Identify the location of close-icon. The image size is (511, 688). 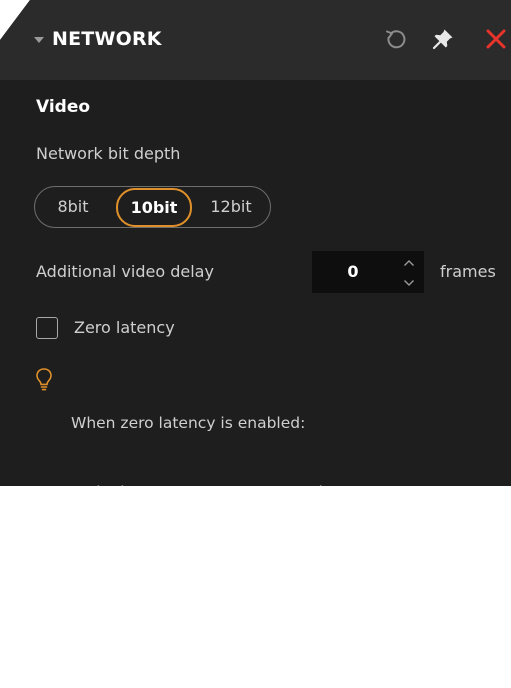
(496, 39).